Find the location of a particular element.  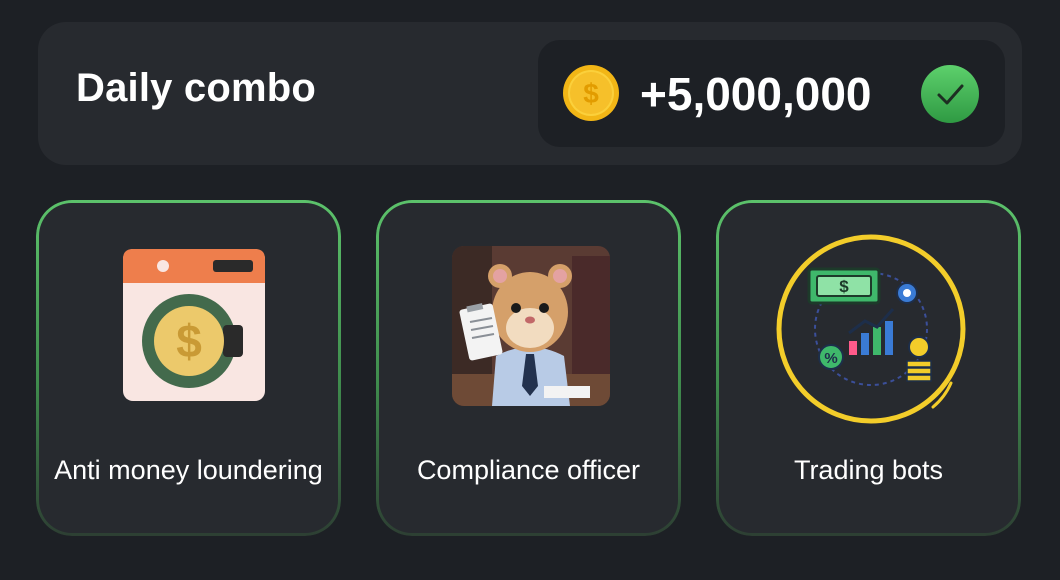

washing-machine-coin-icon: $ is located at coordinates (194, 325).